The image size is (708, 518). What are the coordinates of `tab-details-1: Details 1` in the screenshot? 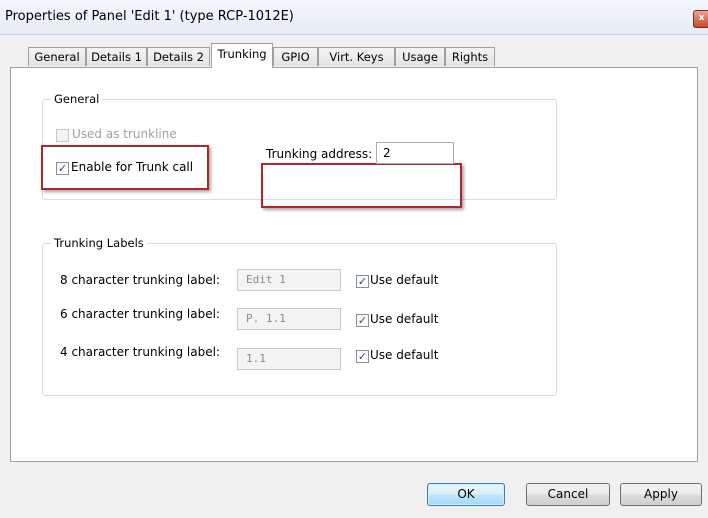 It's located at (116, 56).